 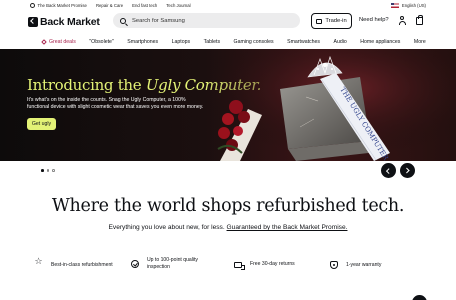 What do you see at coordinates (254, 42) in the screenshot?
I see `nav-item-gaming-consoles: Gaming consoles` at bounding box center [254, 42].